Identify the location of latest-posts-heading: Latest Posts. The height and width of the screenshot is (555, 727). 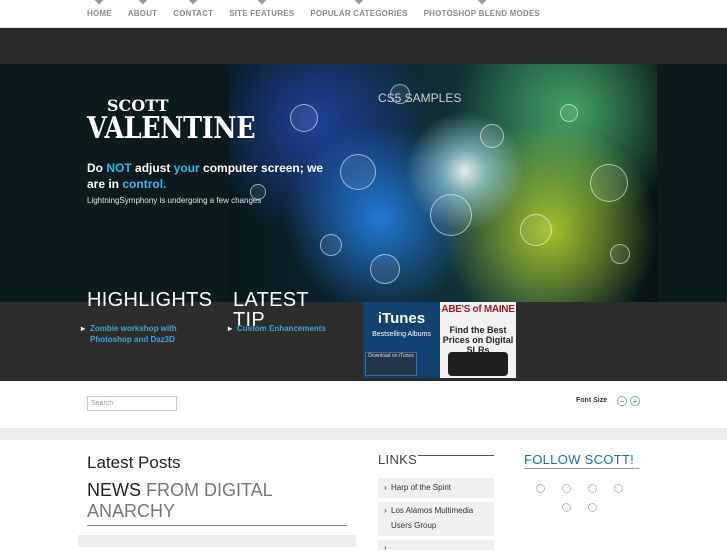
(134, 462).